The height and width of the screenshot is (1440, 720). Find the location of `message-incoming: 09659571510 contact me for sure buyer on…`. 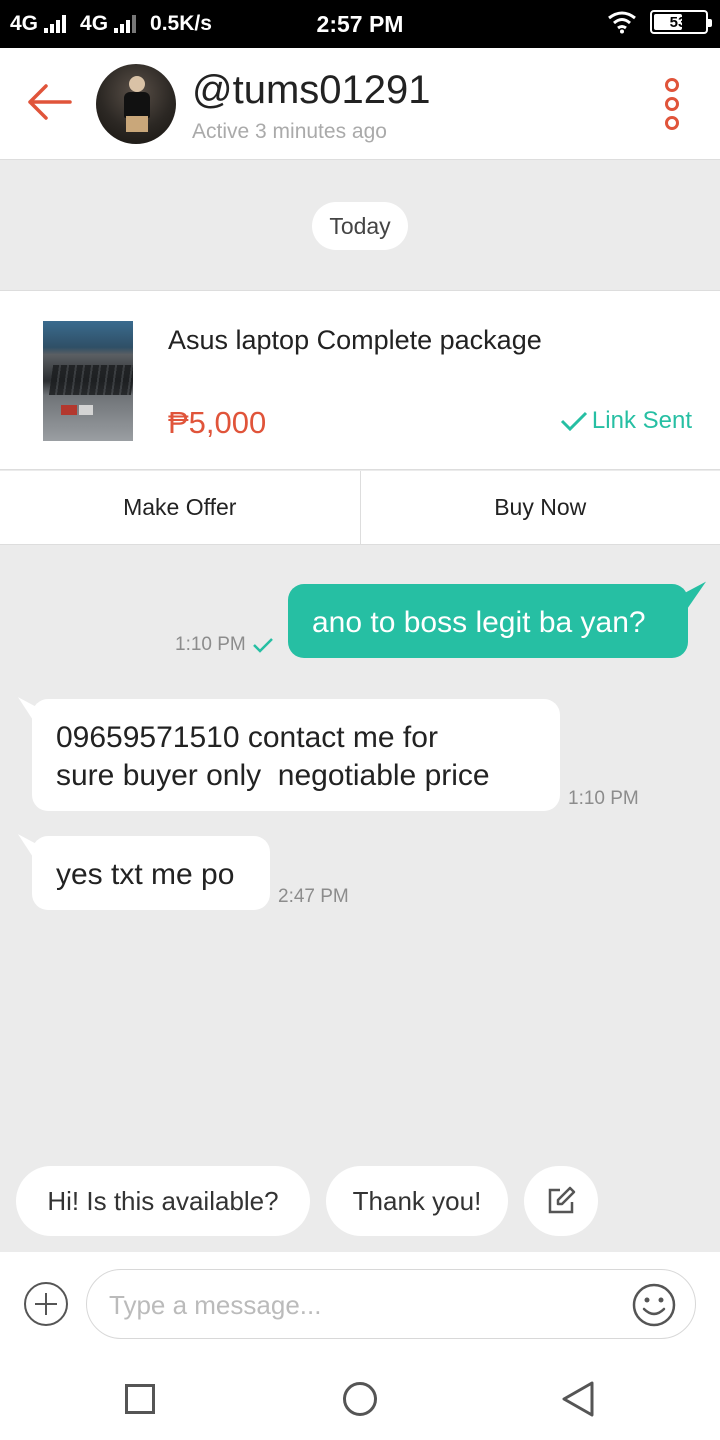

message-incoming: 09659571510 contact me for sure buyer on… is located at coordinates (296, 755).